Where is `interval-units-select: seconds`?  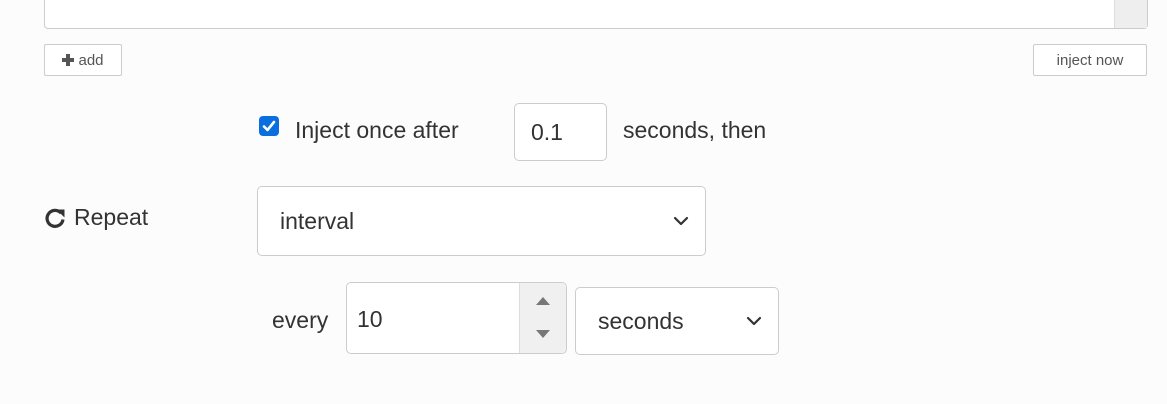 interval-units-select: seconds is located at coordinates (677, 321).